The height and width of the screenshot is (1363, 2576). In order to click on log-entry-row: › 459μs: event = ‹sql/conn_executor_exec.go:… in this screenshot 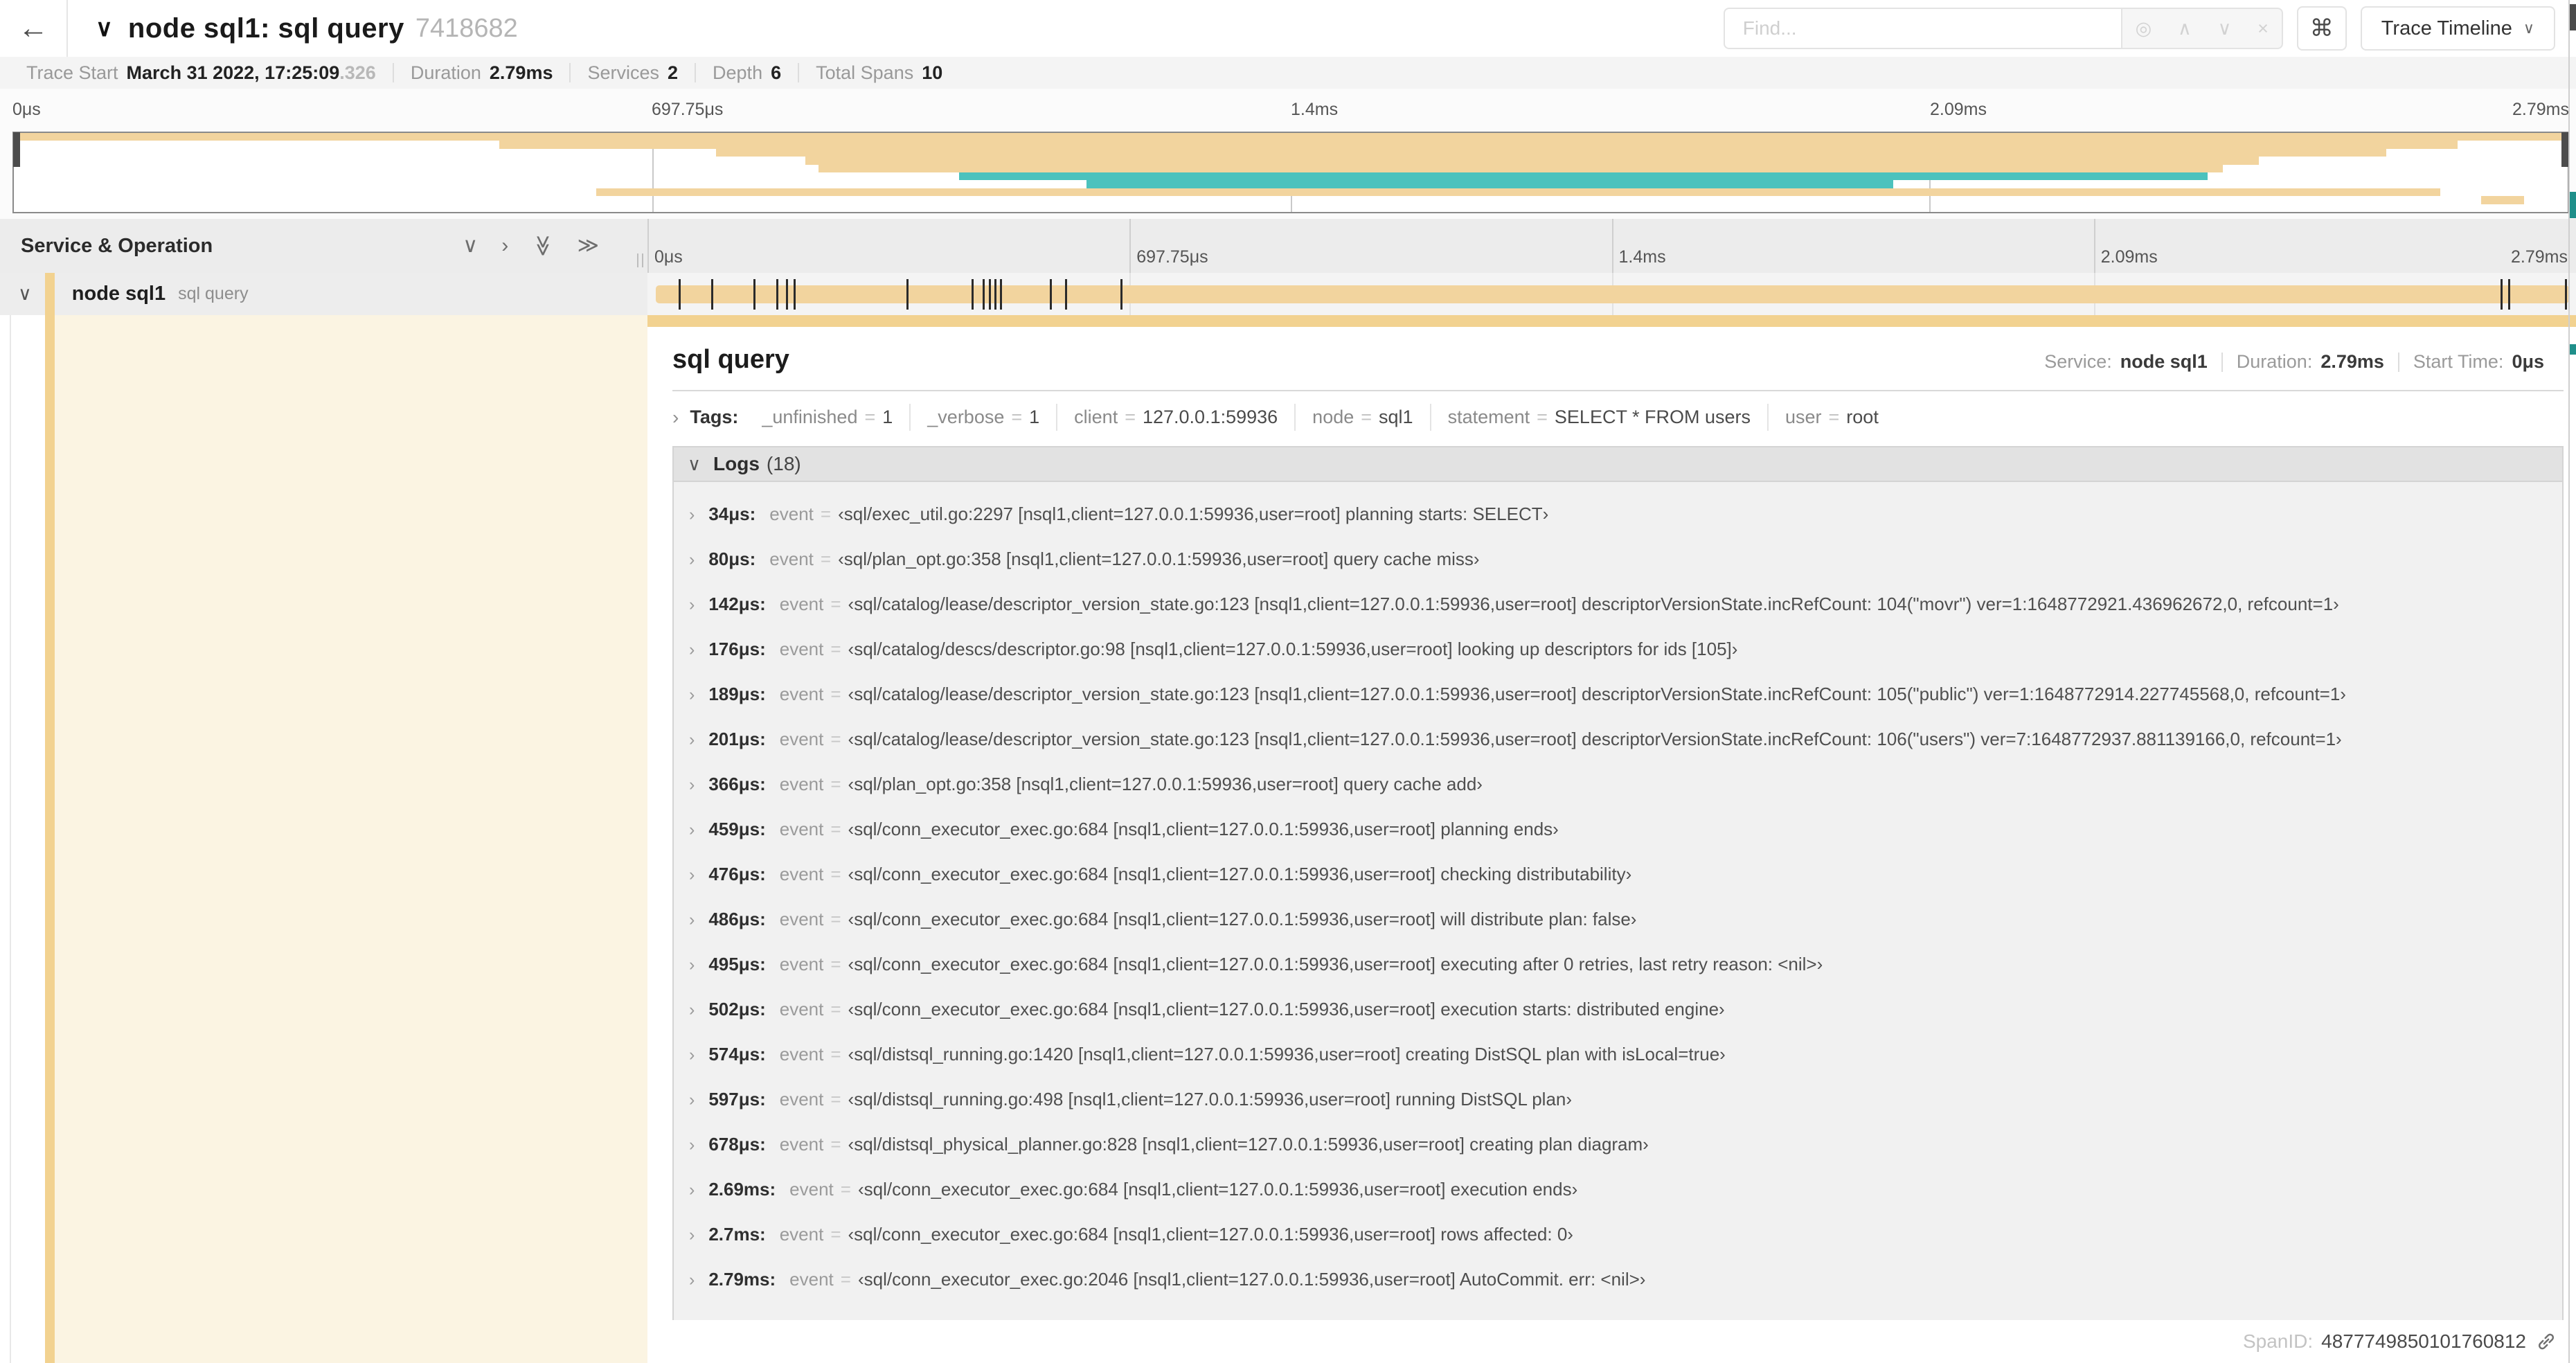, I will do `click(1618, 830)`.